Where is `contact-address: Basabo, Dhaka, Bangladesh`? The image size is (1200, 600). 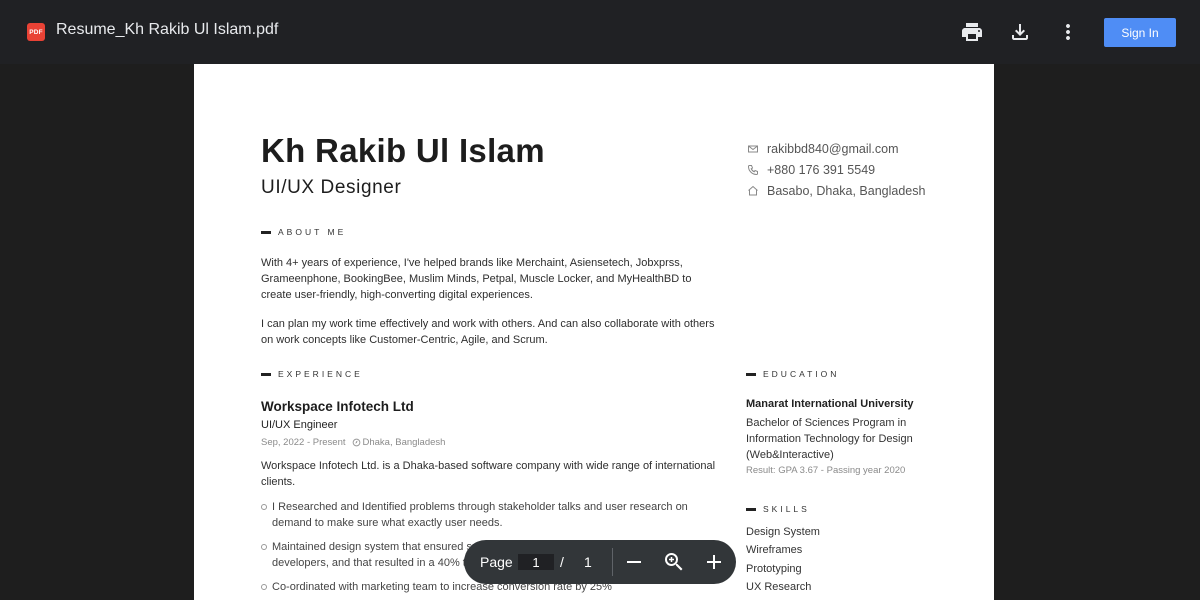 contact-address: Basabo, Dhaka, Bangladesh is located at coordinates (836, 191).